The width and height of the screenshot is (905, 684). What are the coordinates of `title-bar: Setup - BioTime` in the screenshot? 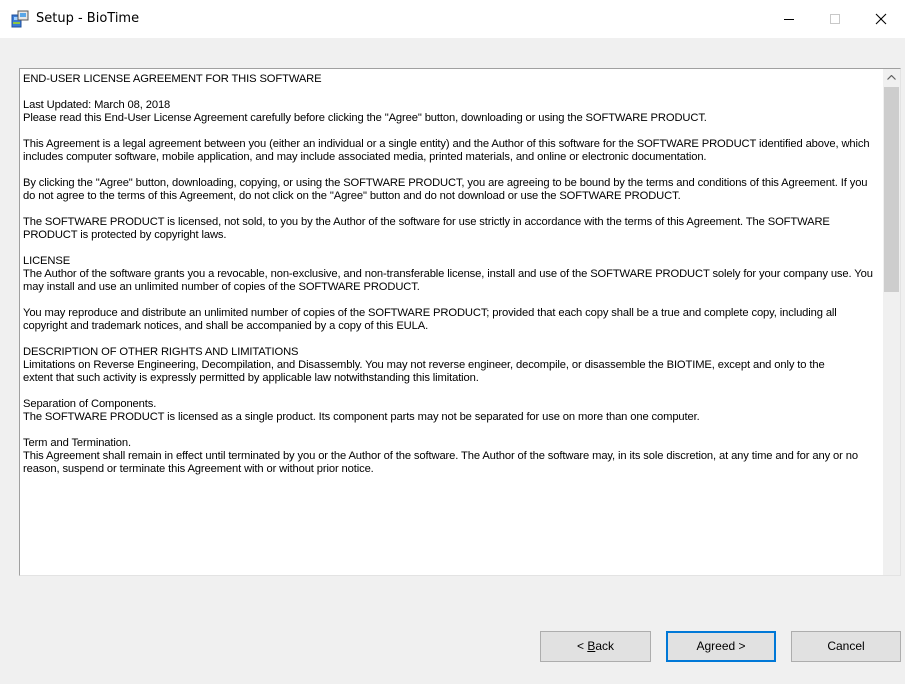 It's located at (452, 19).